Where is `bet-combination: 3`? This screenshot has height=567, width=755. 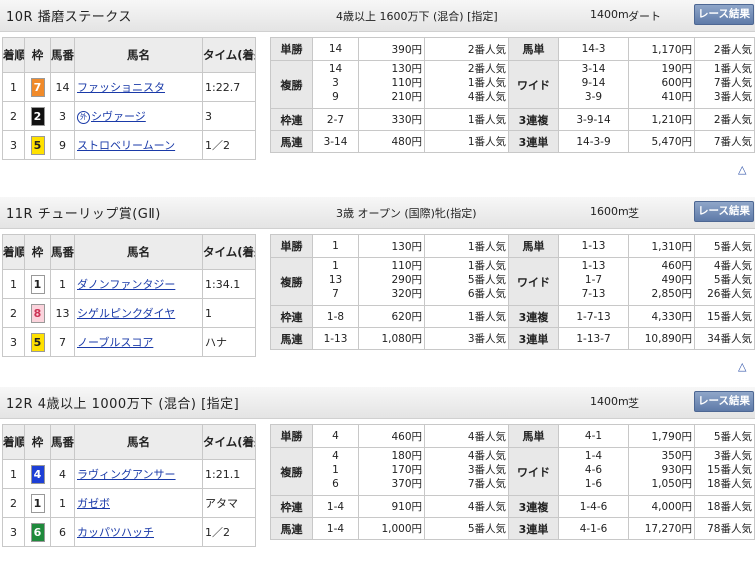 bet-combination: 3 is located at coordinates (335, 83).